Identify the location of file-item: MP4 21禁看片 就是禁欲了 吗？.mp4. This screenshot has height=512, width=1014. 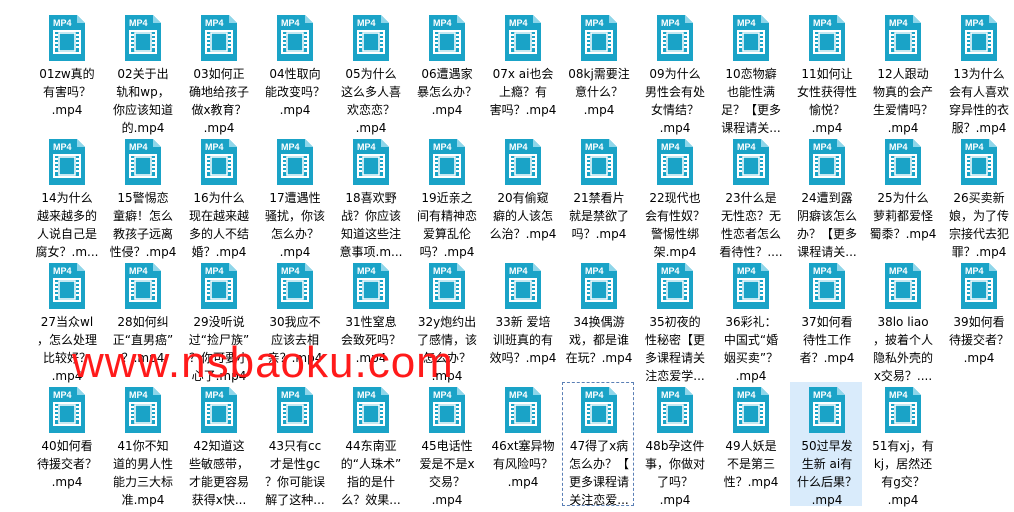
(598, 196).